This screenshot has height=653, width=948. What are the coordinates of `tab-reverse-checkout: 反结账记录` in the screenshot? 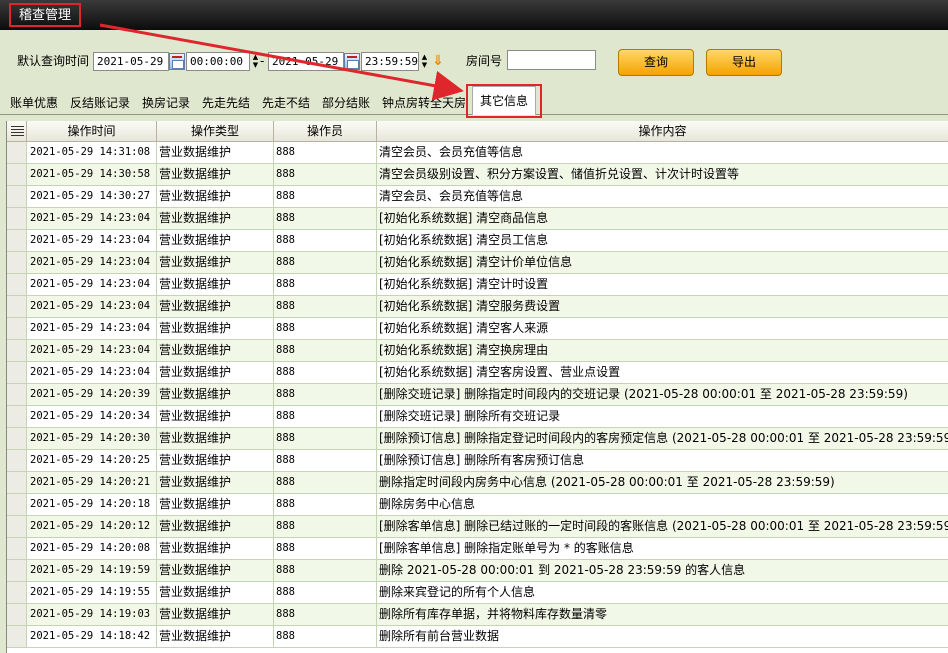 It's located at (100, 103).